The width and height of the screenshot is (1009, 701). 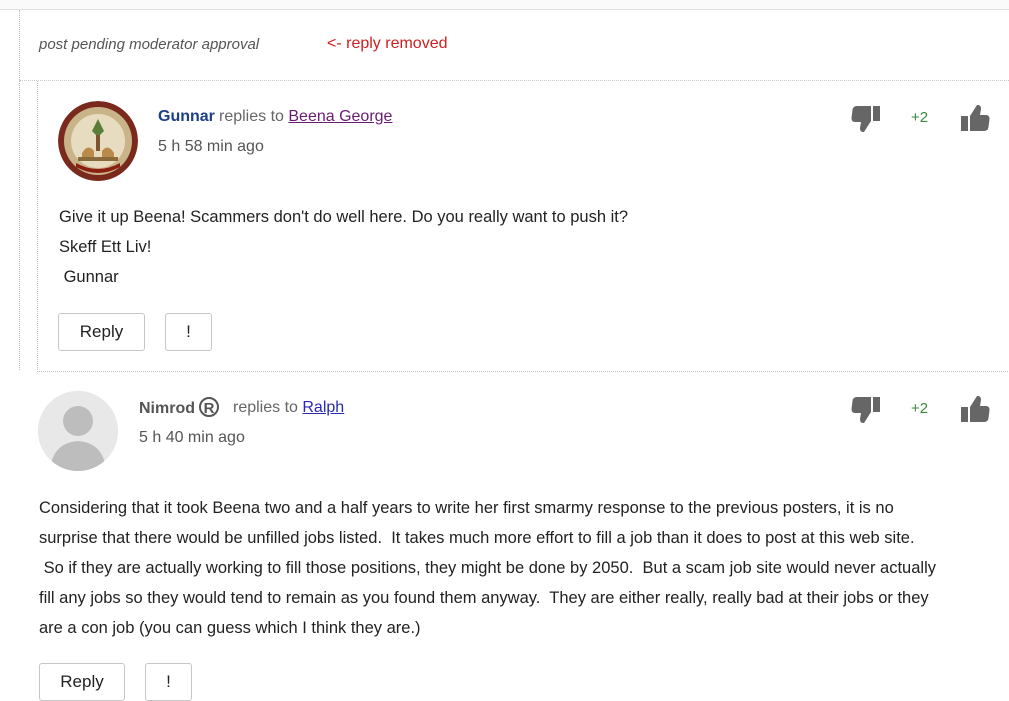 What do you see at coordinates (209, 407) in the screenshot?
I see `registered-badge: R` at bounding box center [209, 407].